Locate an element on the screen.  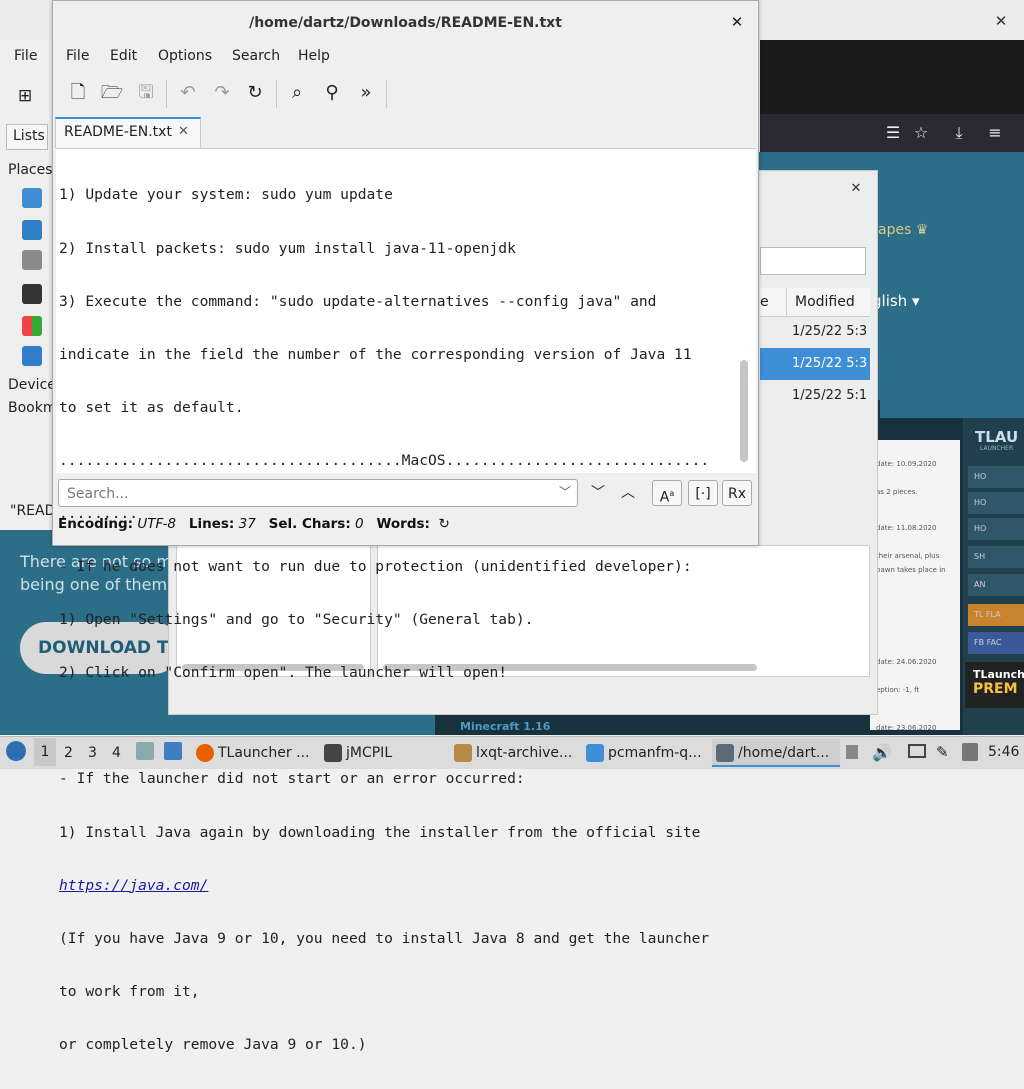
bookmark-star-icon: ☆ is located at coordinates (921, 133).